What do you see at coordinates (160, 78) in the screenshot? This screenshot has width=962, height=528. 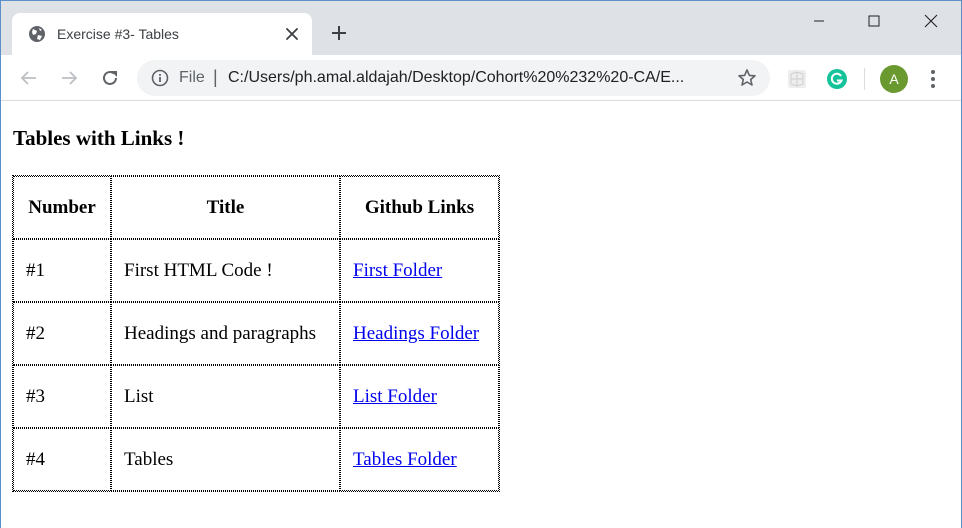 I see `info-icon` at bounding box center [160, 78].